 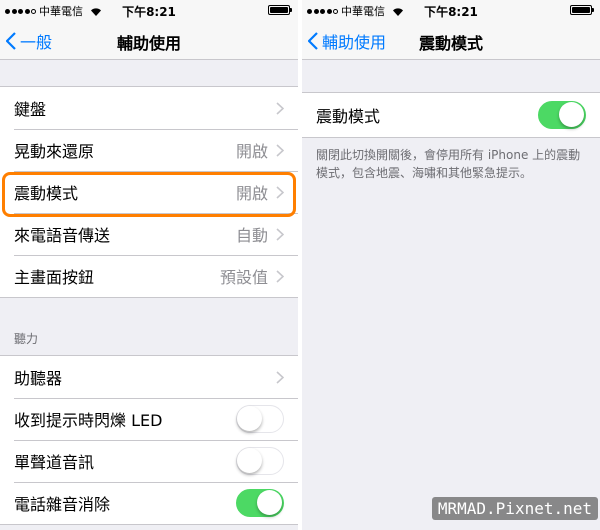 I want to click on vibration-toggle, so click(x=562, y=115).